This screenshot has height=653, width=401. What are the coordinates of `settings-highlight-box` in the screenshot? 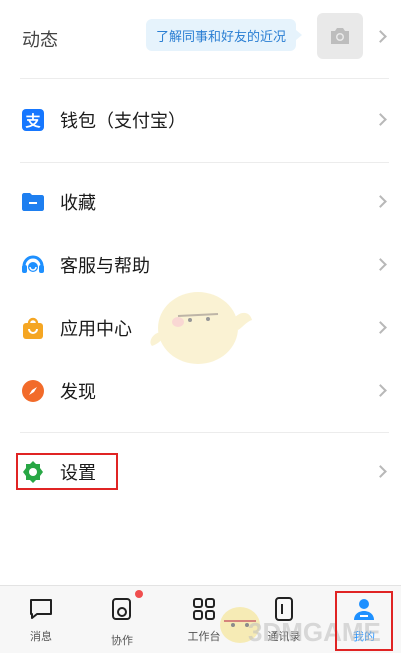 It's located at (67, 471).